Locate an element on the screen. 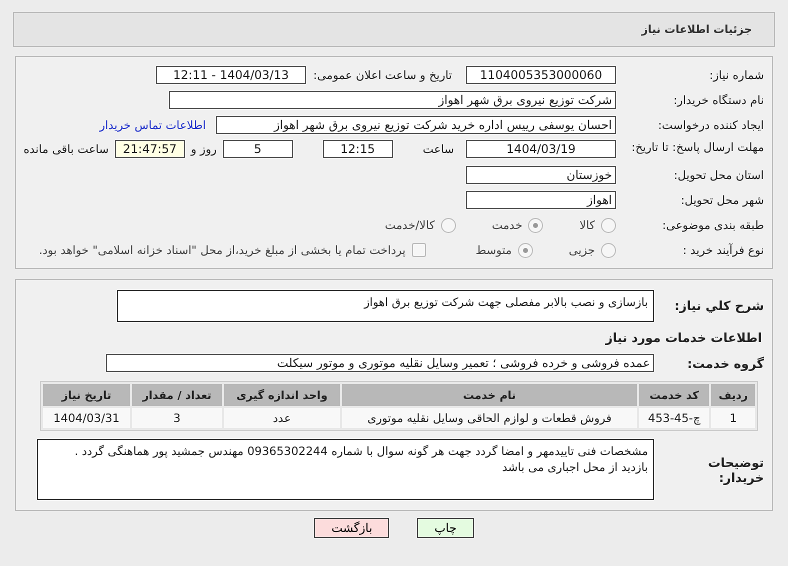 This screenshot has width=788, height=566. table-cell: 1 is located at coordinates (733, 418).